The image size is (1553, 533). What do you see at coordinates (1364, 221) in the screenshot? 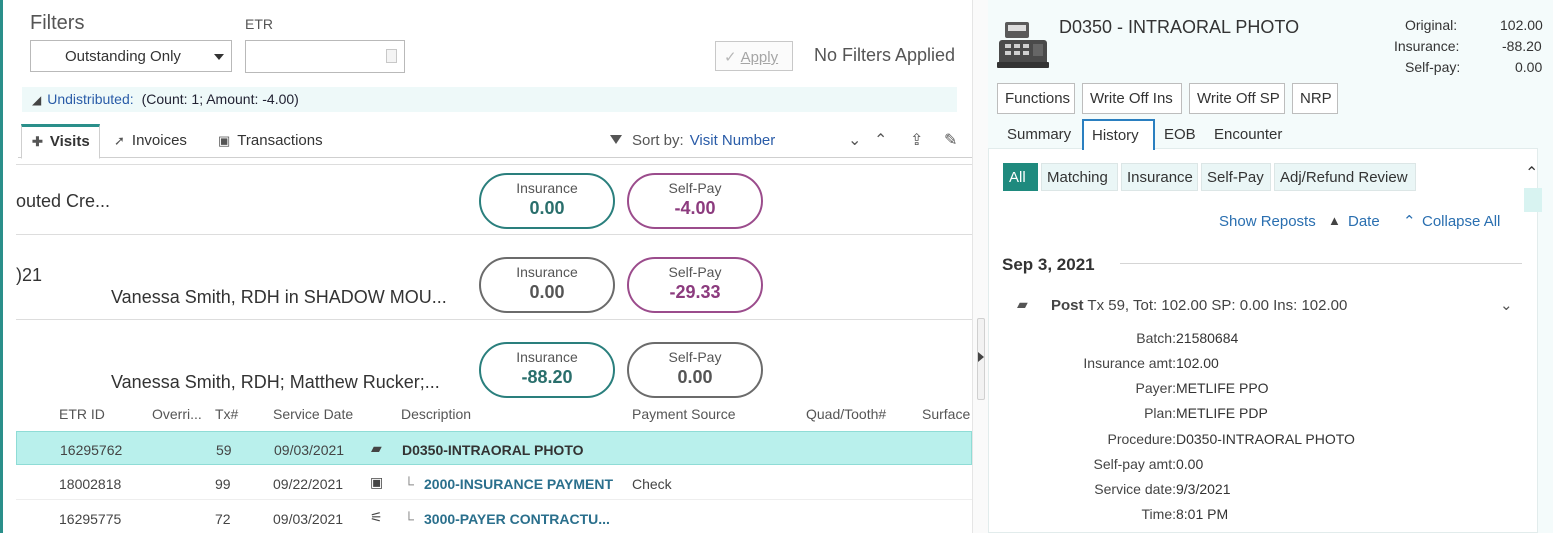
I see `date-sort-link: Date` at bounding box center [1364, 221].